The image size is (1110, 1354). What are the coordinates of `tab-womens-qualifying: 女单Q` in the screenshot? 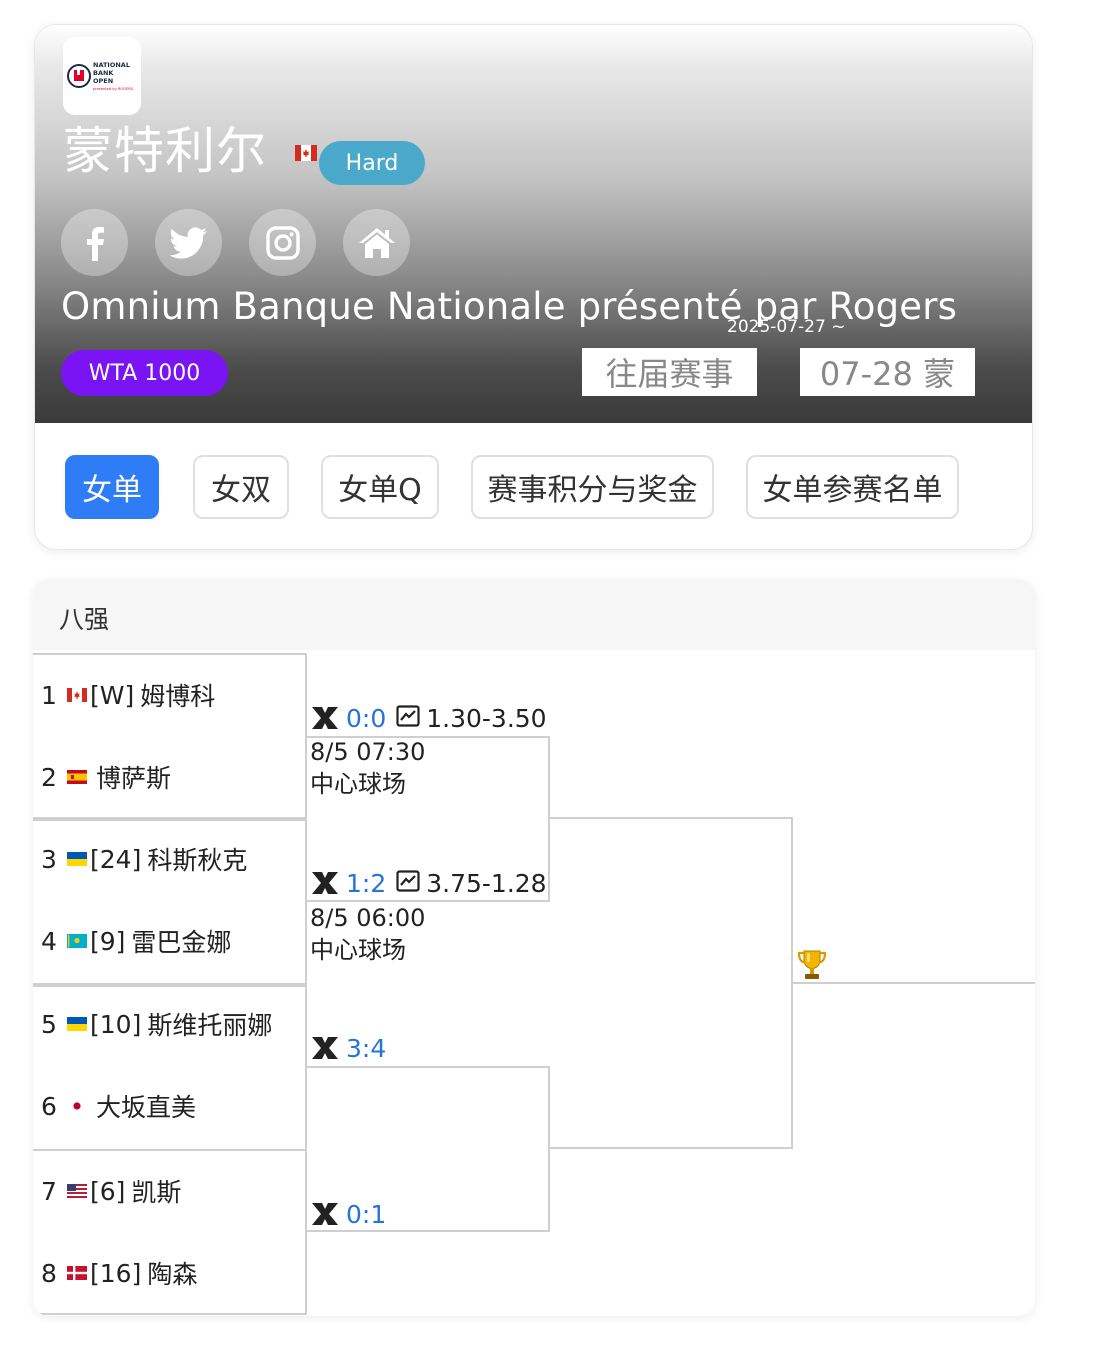 It's located at (380, 487).